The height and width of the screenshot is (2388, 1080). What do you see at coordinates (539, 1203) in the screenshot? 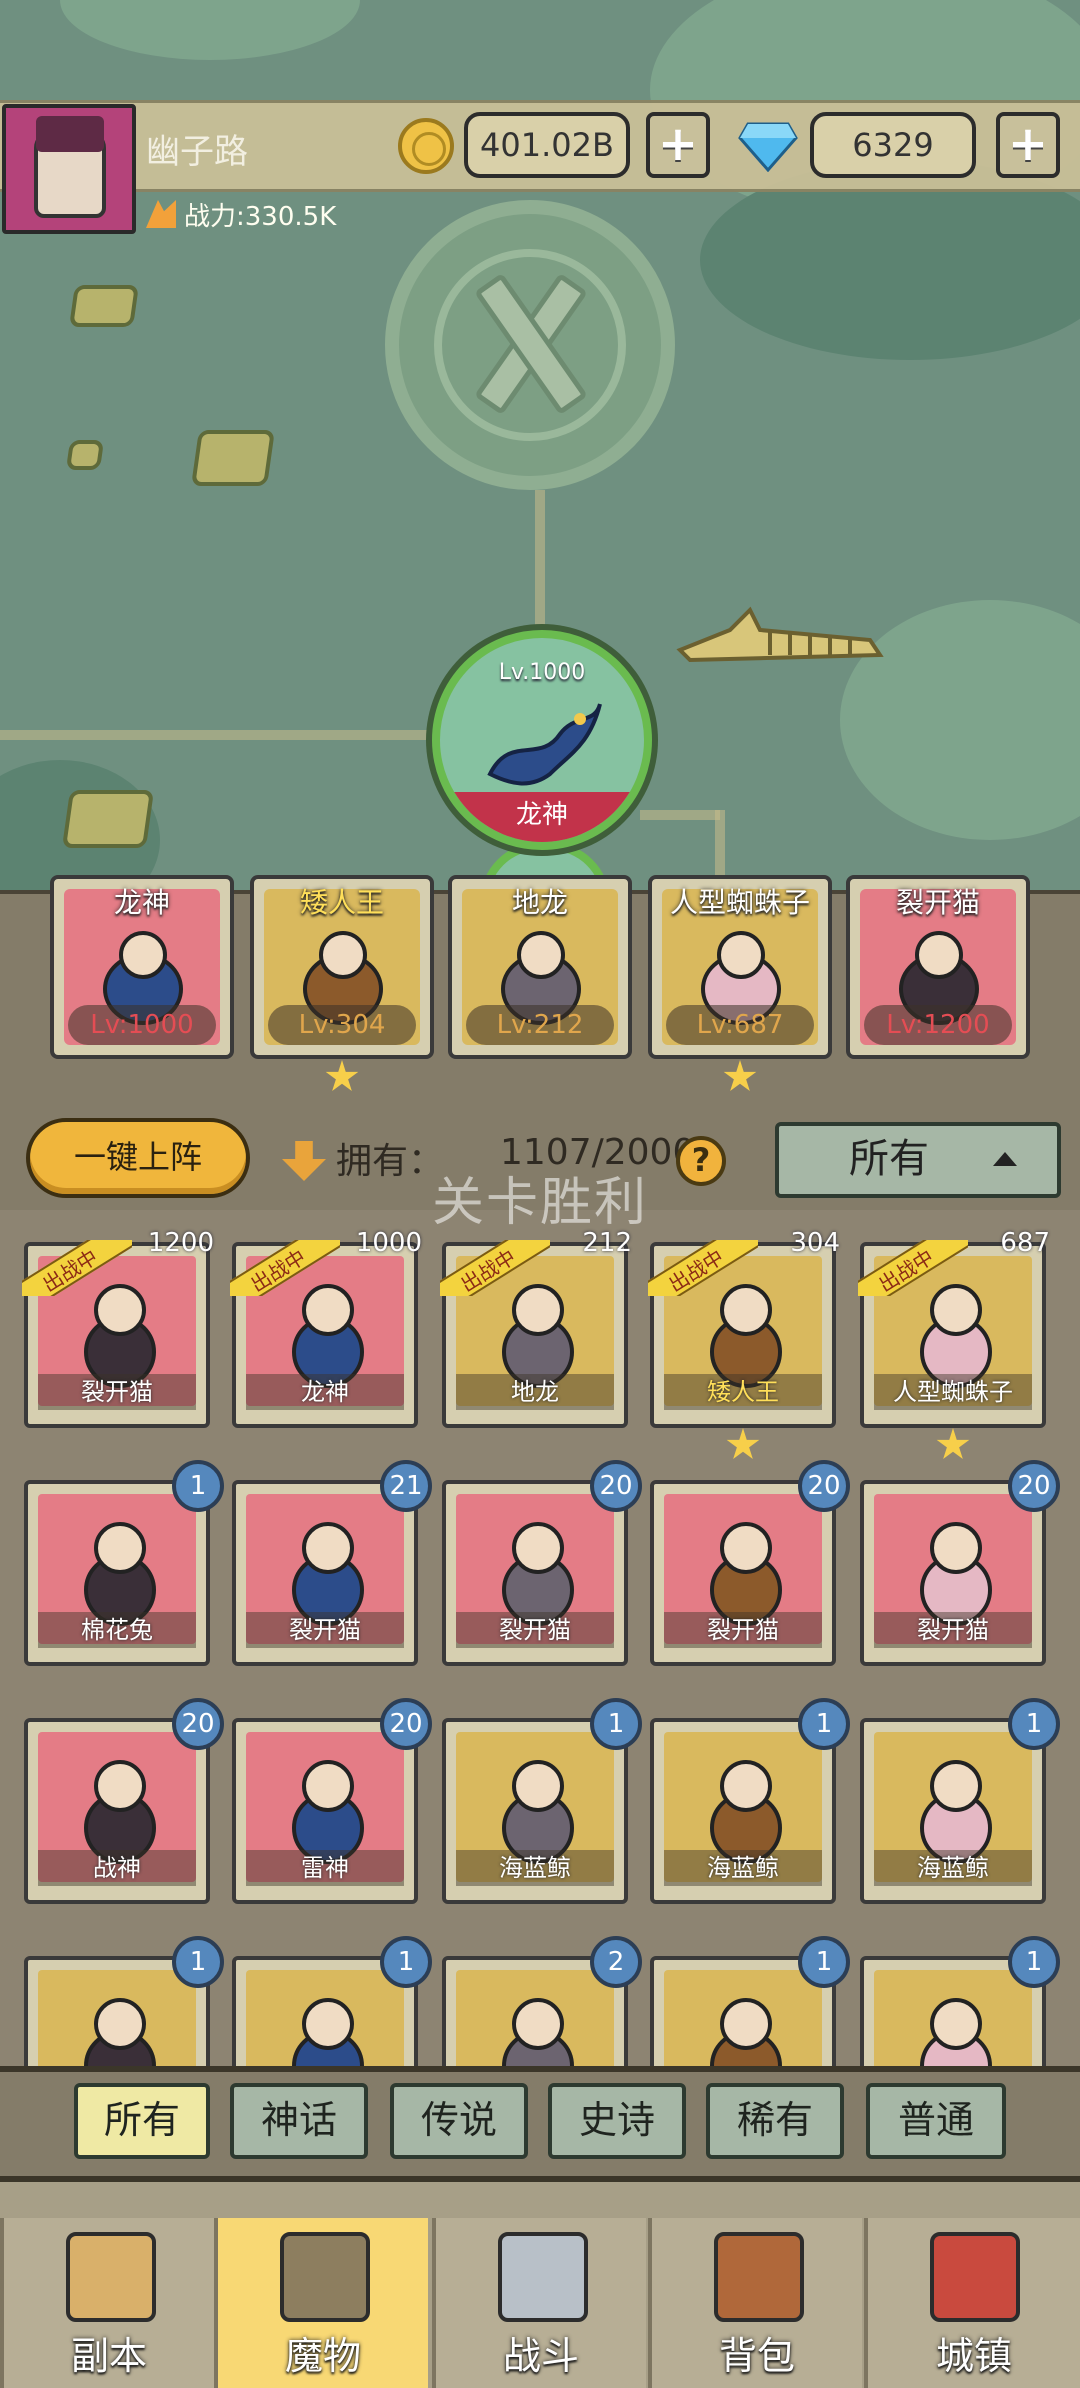
I see `stage-victory-toast: 关卡胜利` at bounding box center [539, 1203].